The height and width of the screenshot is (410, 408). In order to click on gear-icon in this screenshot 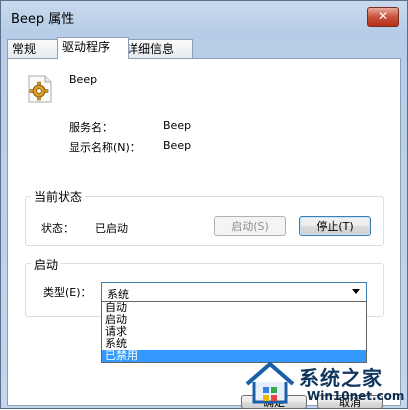, I will do `click(40, 89)`.